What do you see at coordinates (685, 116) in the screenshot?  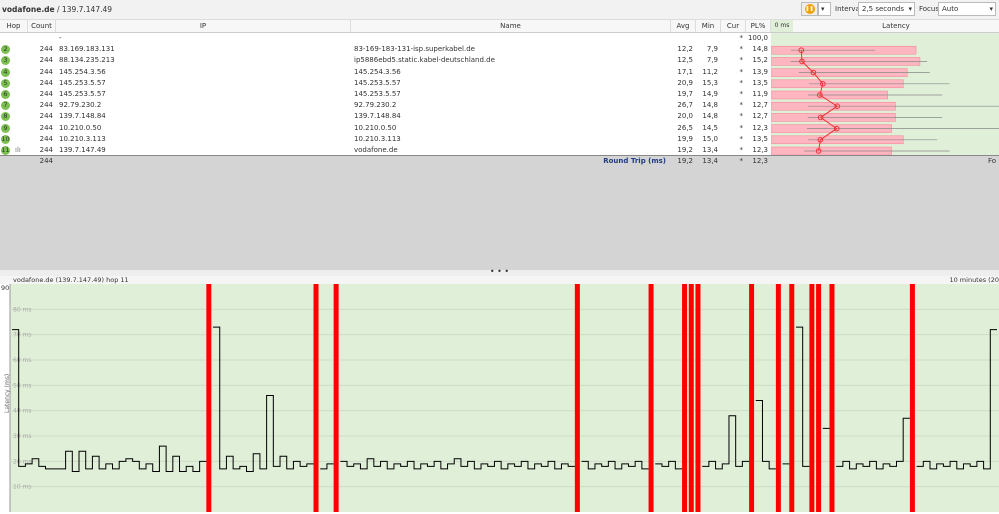 I see `cell-avg: 20,0` at bounding box center [685, 116].